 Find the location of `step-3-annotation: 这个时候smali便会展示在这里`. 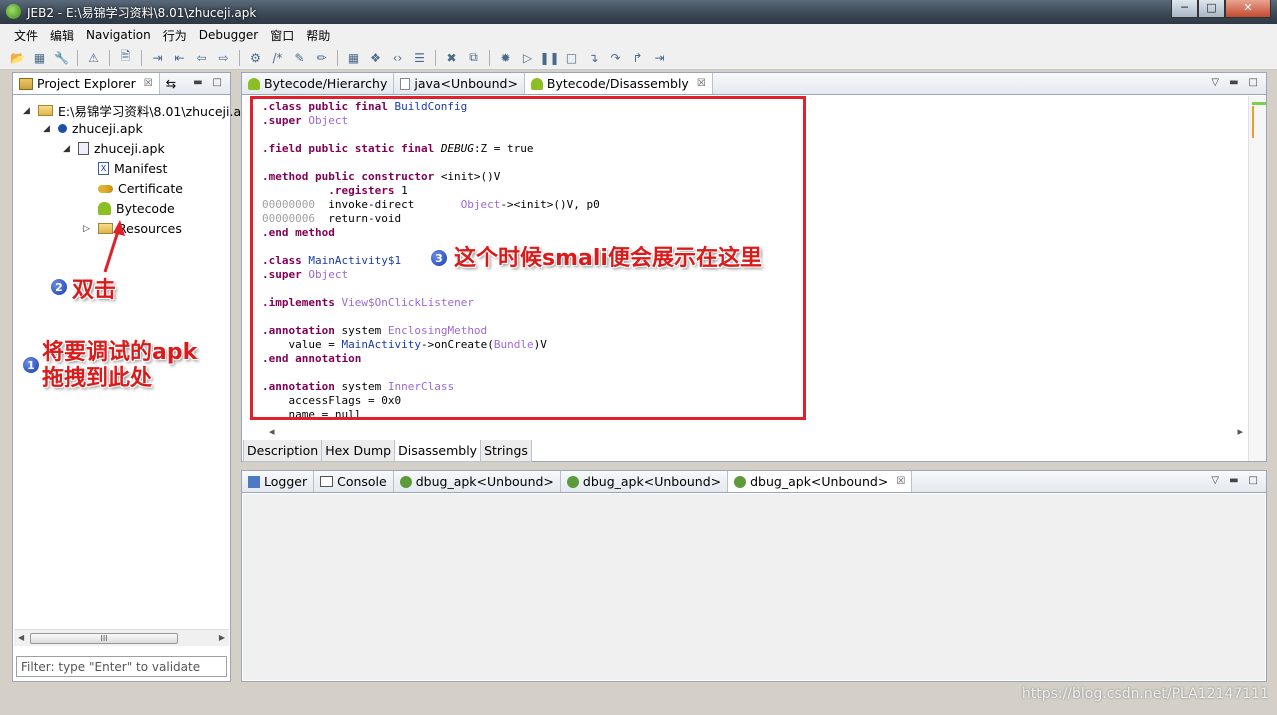

step-3-annotation: 这个时候smali便会展示在这里 is located at coordinates (608, 258).